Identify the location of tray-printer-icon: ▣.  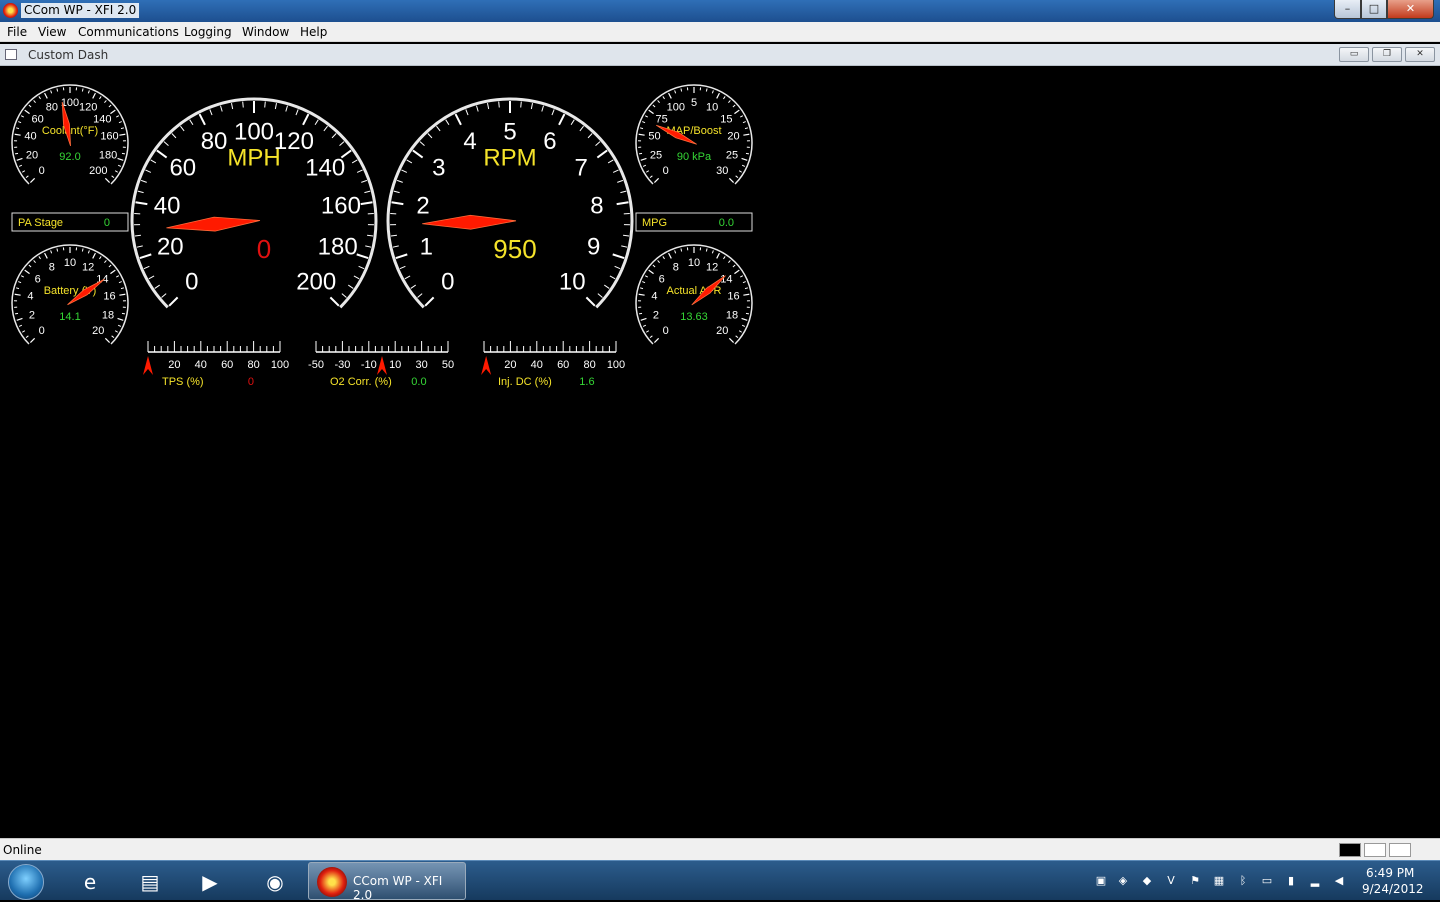
(1101, 881).